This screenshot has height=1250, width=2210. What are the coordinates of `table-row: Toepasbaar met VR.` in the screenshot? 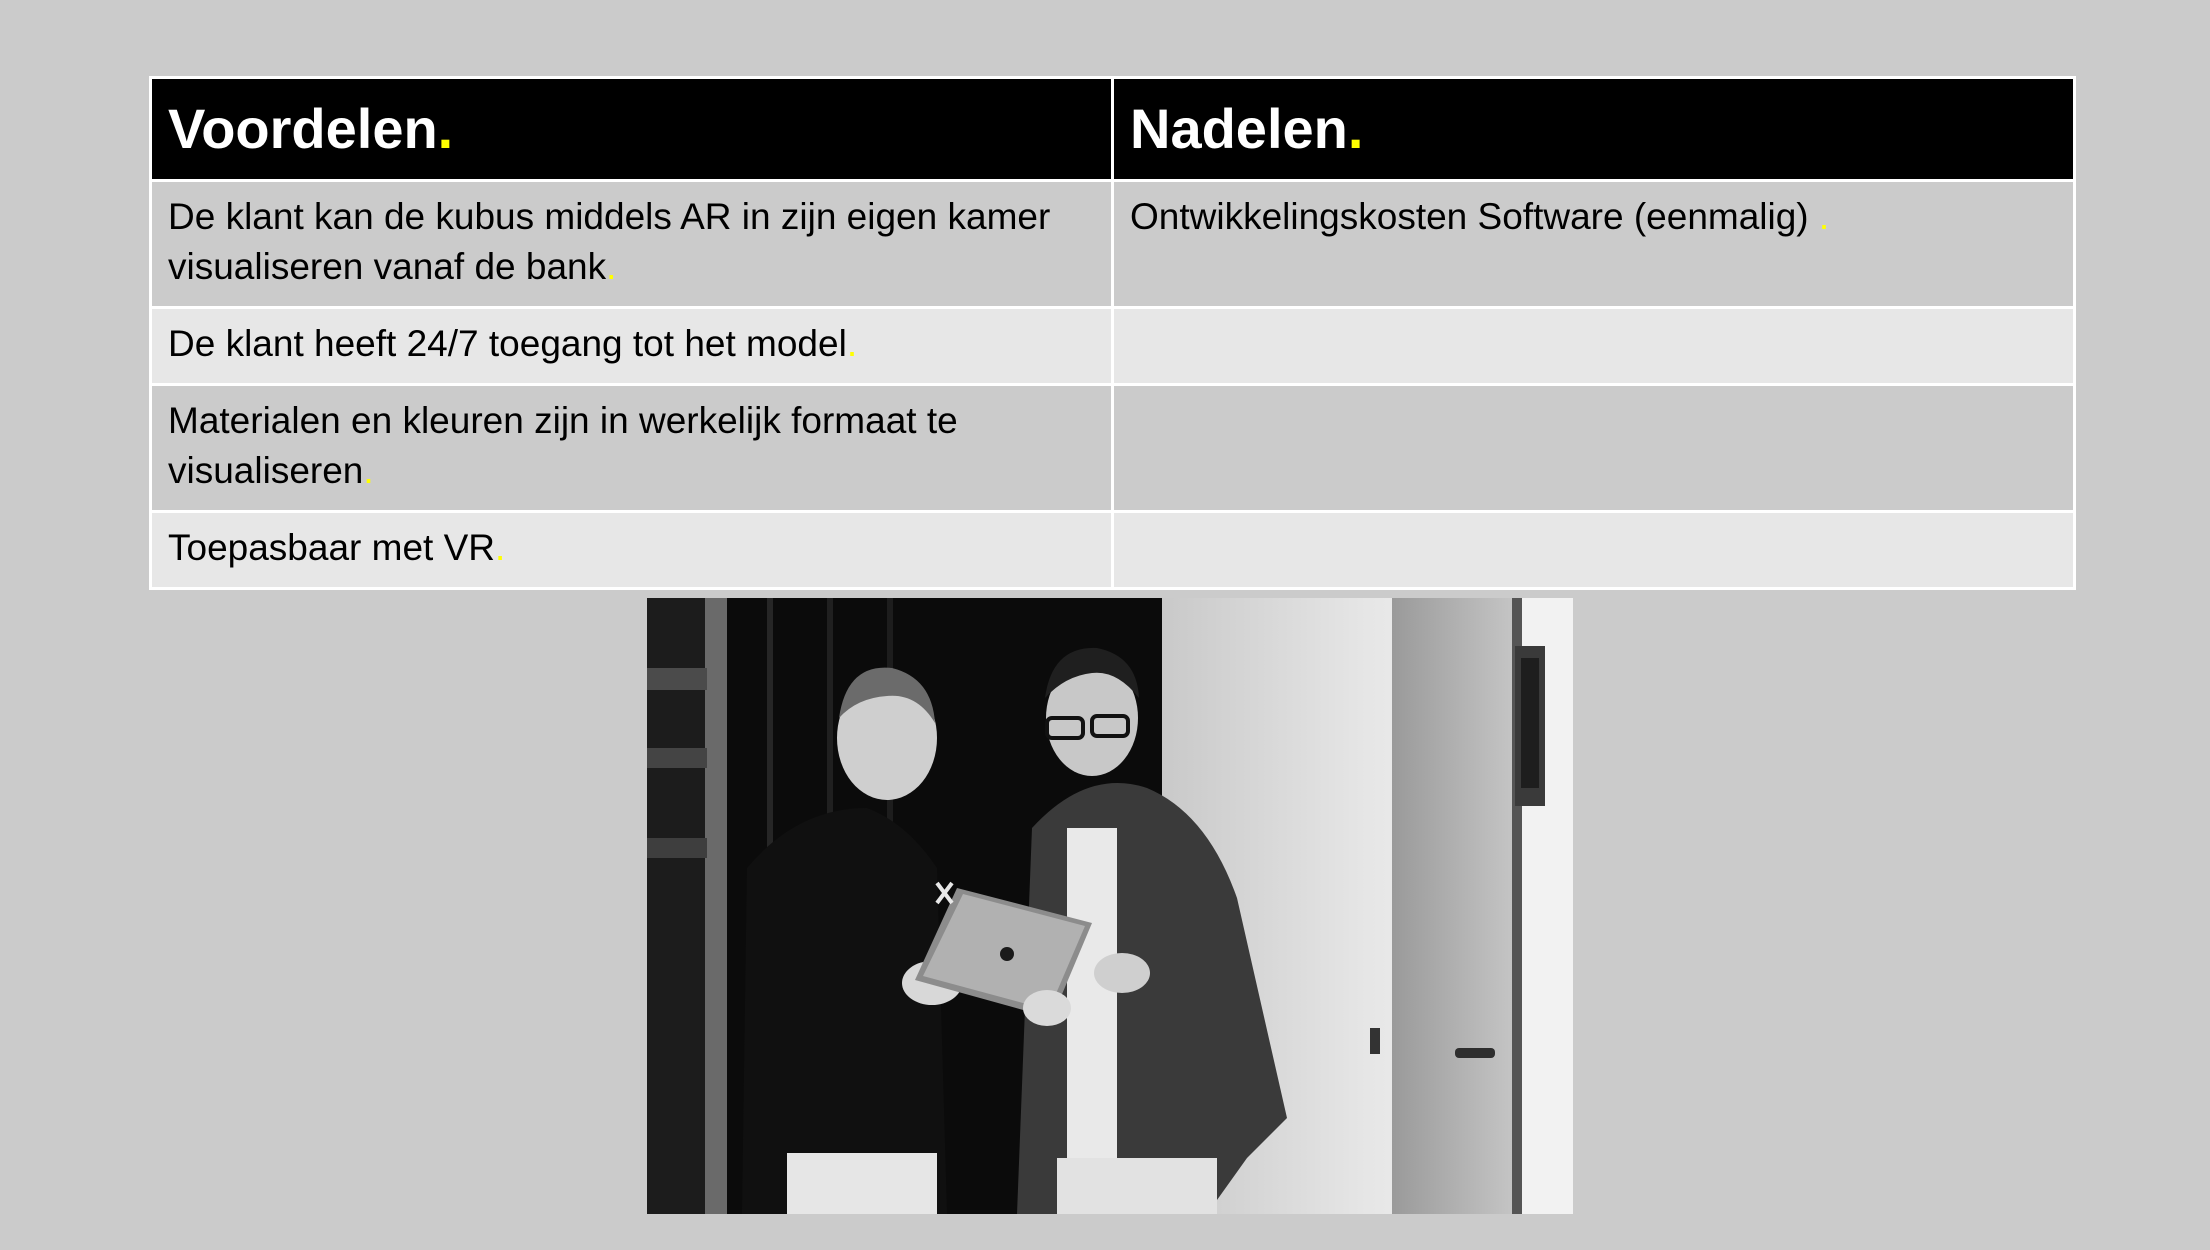 It's located at (1112, 550).